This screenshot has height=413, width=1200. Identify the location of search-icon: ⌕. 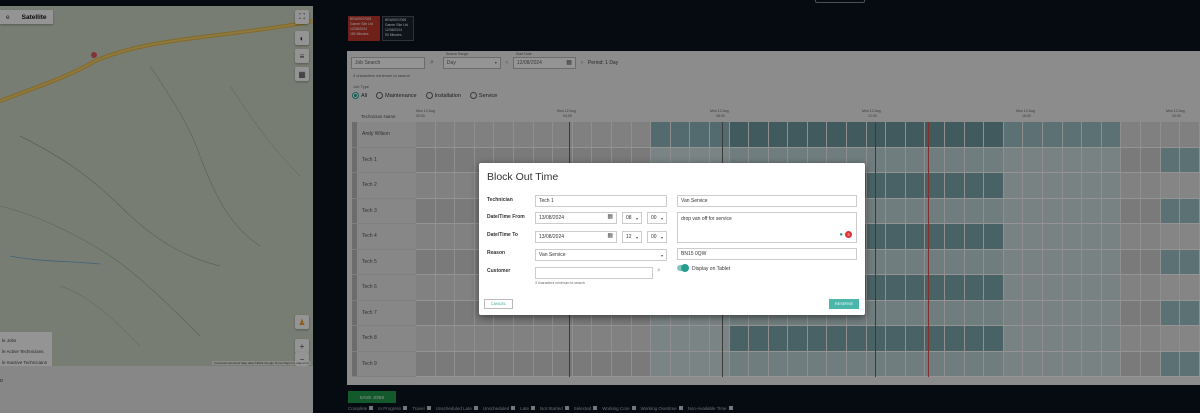
(659, 271).